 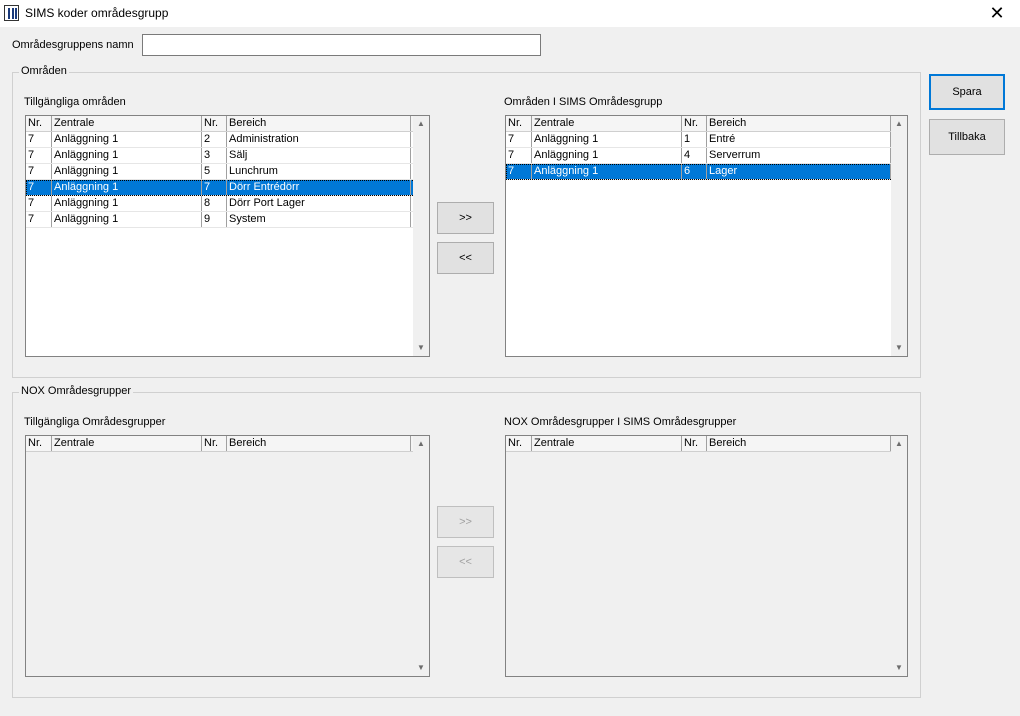 I want to click on table-row: 7 Anläggning 1 2 Administration, so click(x=227, y=140).